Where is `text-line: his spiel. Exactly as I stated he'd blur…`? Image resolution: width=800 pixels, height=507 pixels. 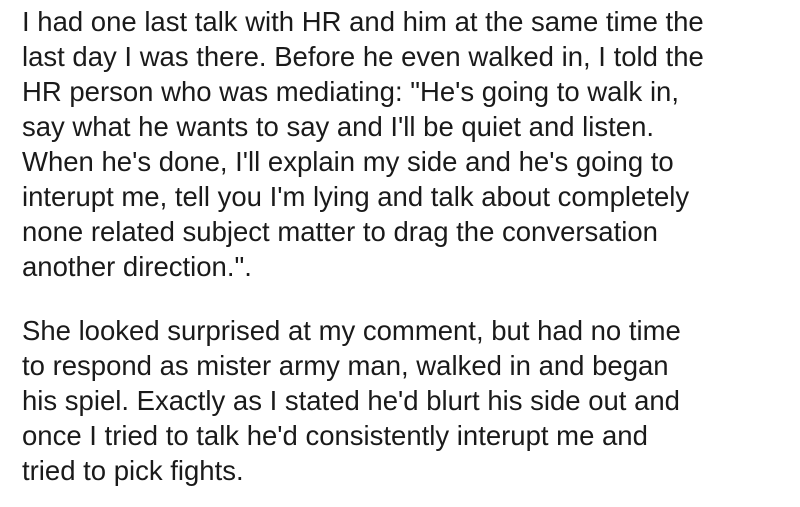 text-line: his spiel. Exactly as I stated he'd blur… is located at coordinates (351, 400).